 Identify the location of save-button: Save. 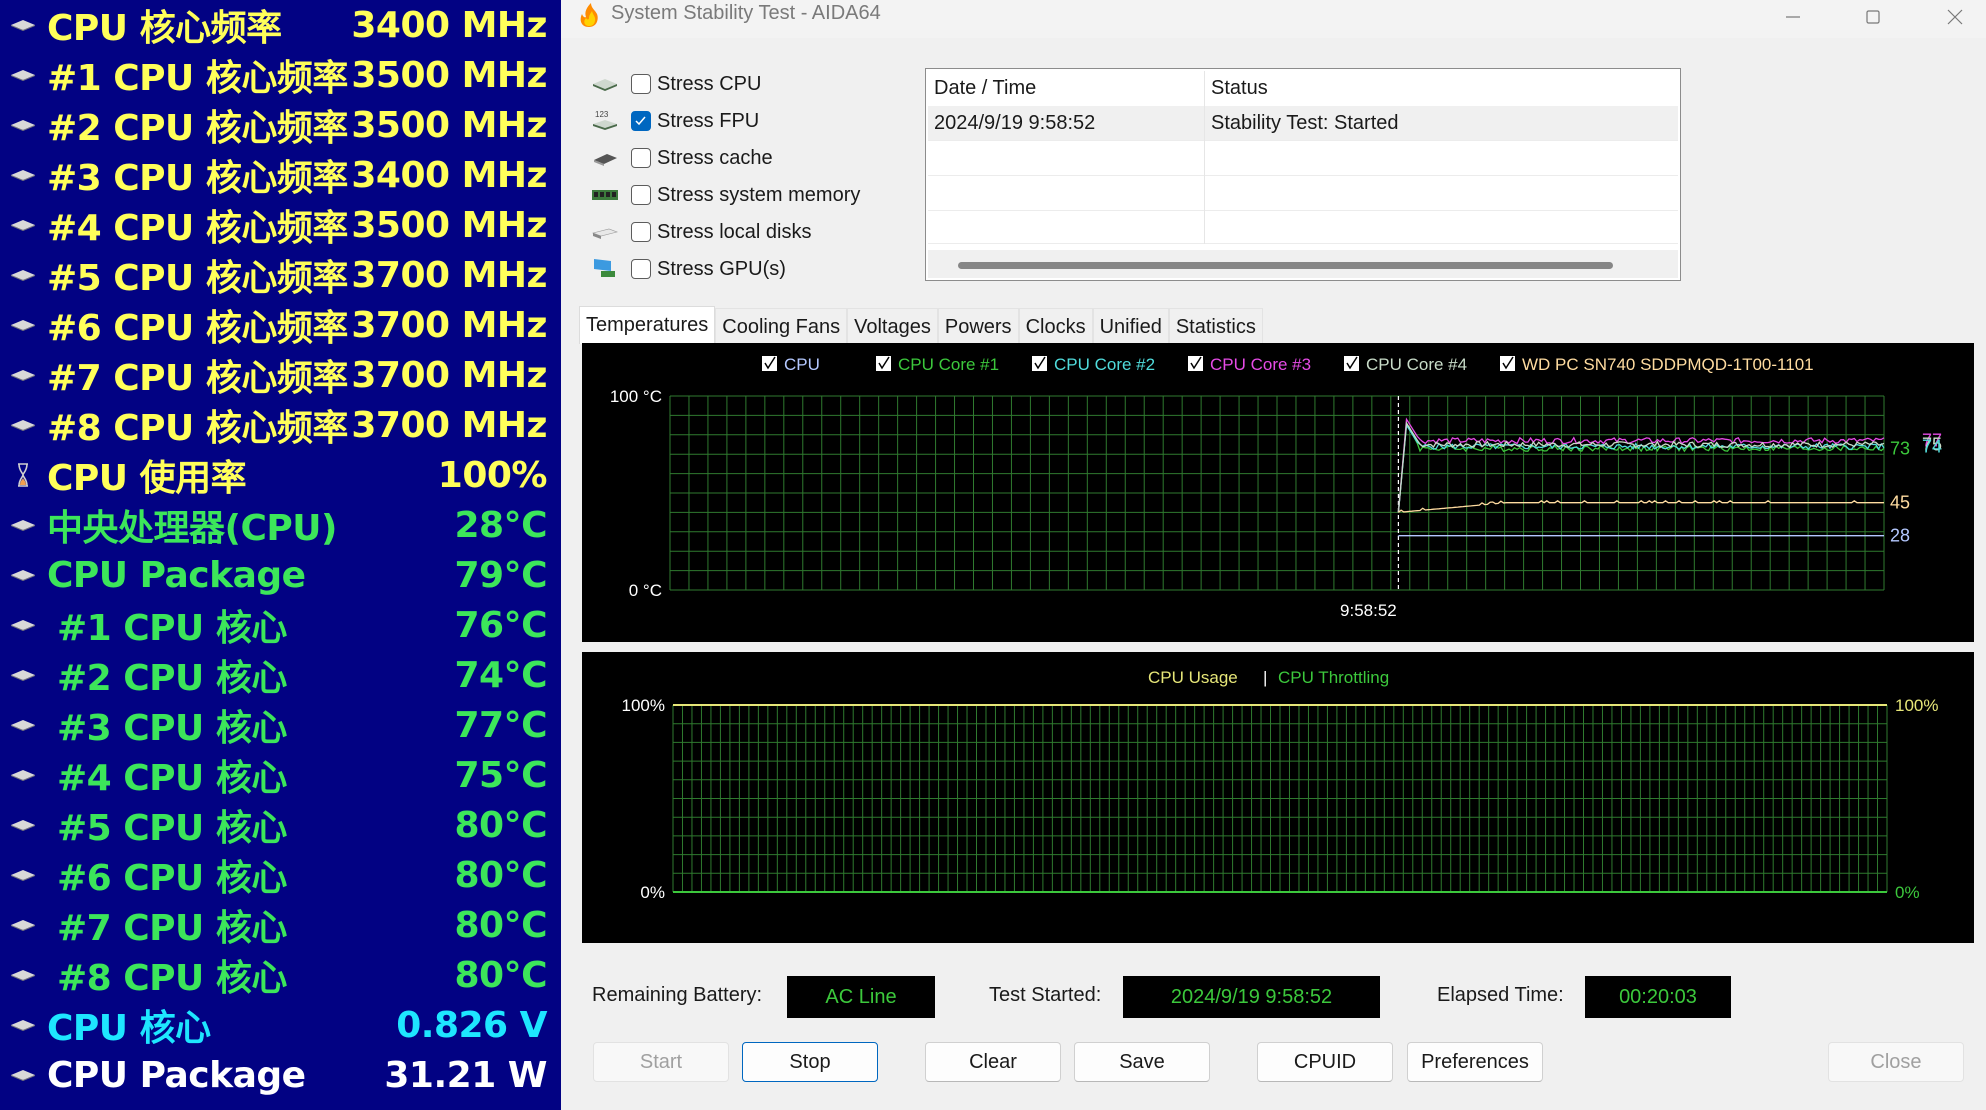
(1142, 1062).